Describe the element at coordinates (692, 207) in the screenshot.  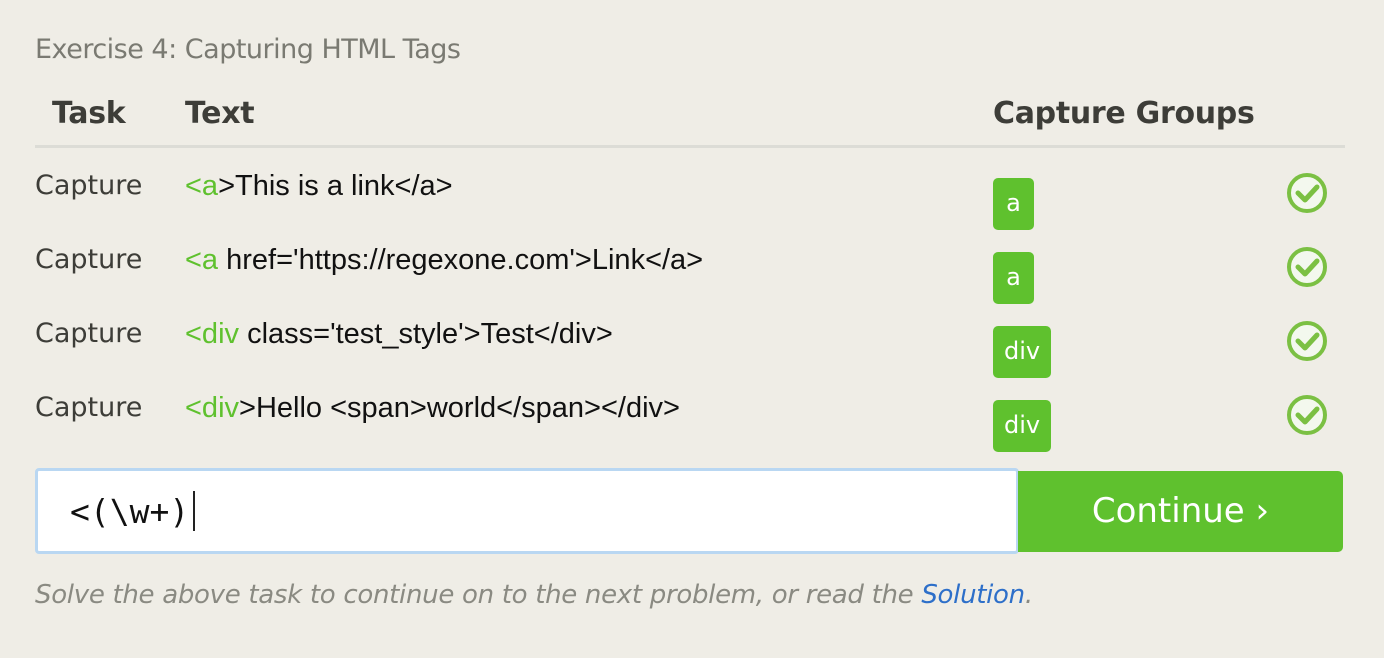
I see `table-row: Capture <a>This is a link</a> a` at that location.